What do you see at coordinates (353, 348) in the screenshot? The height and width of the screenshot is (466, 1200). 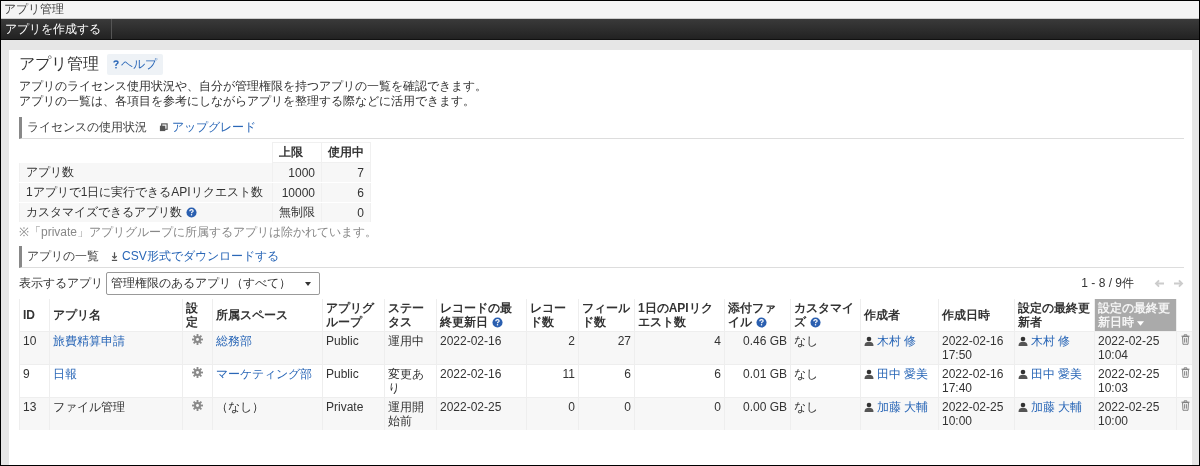 I see `table-cell: Public` at bounding box center [353, 348].